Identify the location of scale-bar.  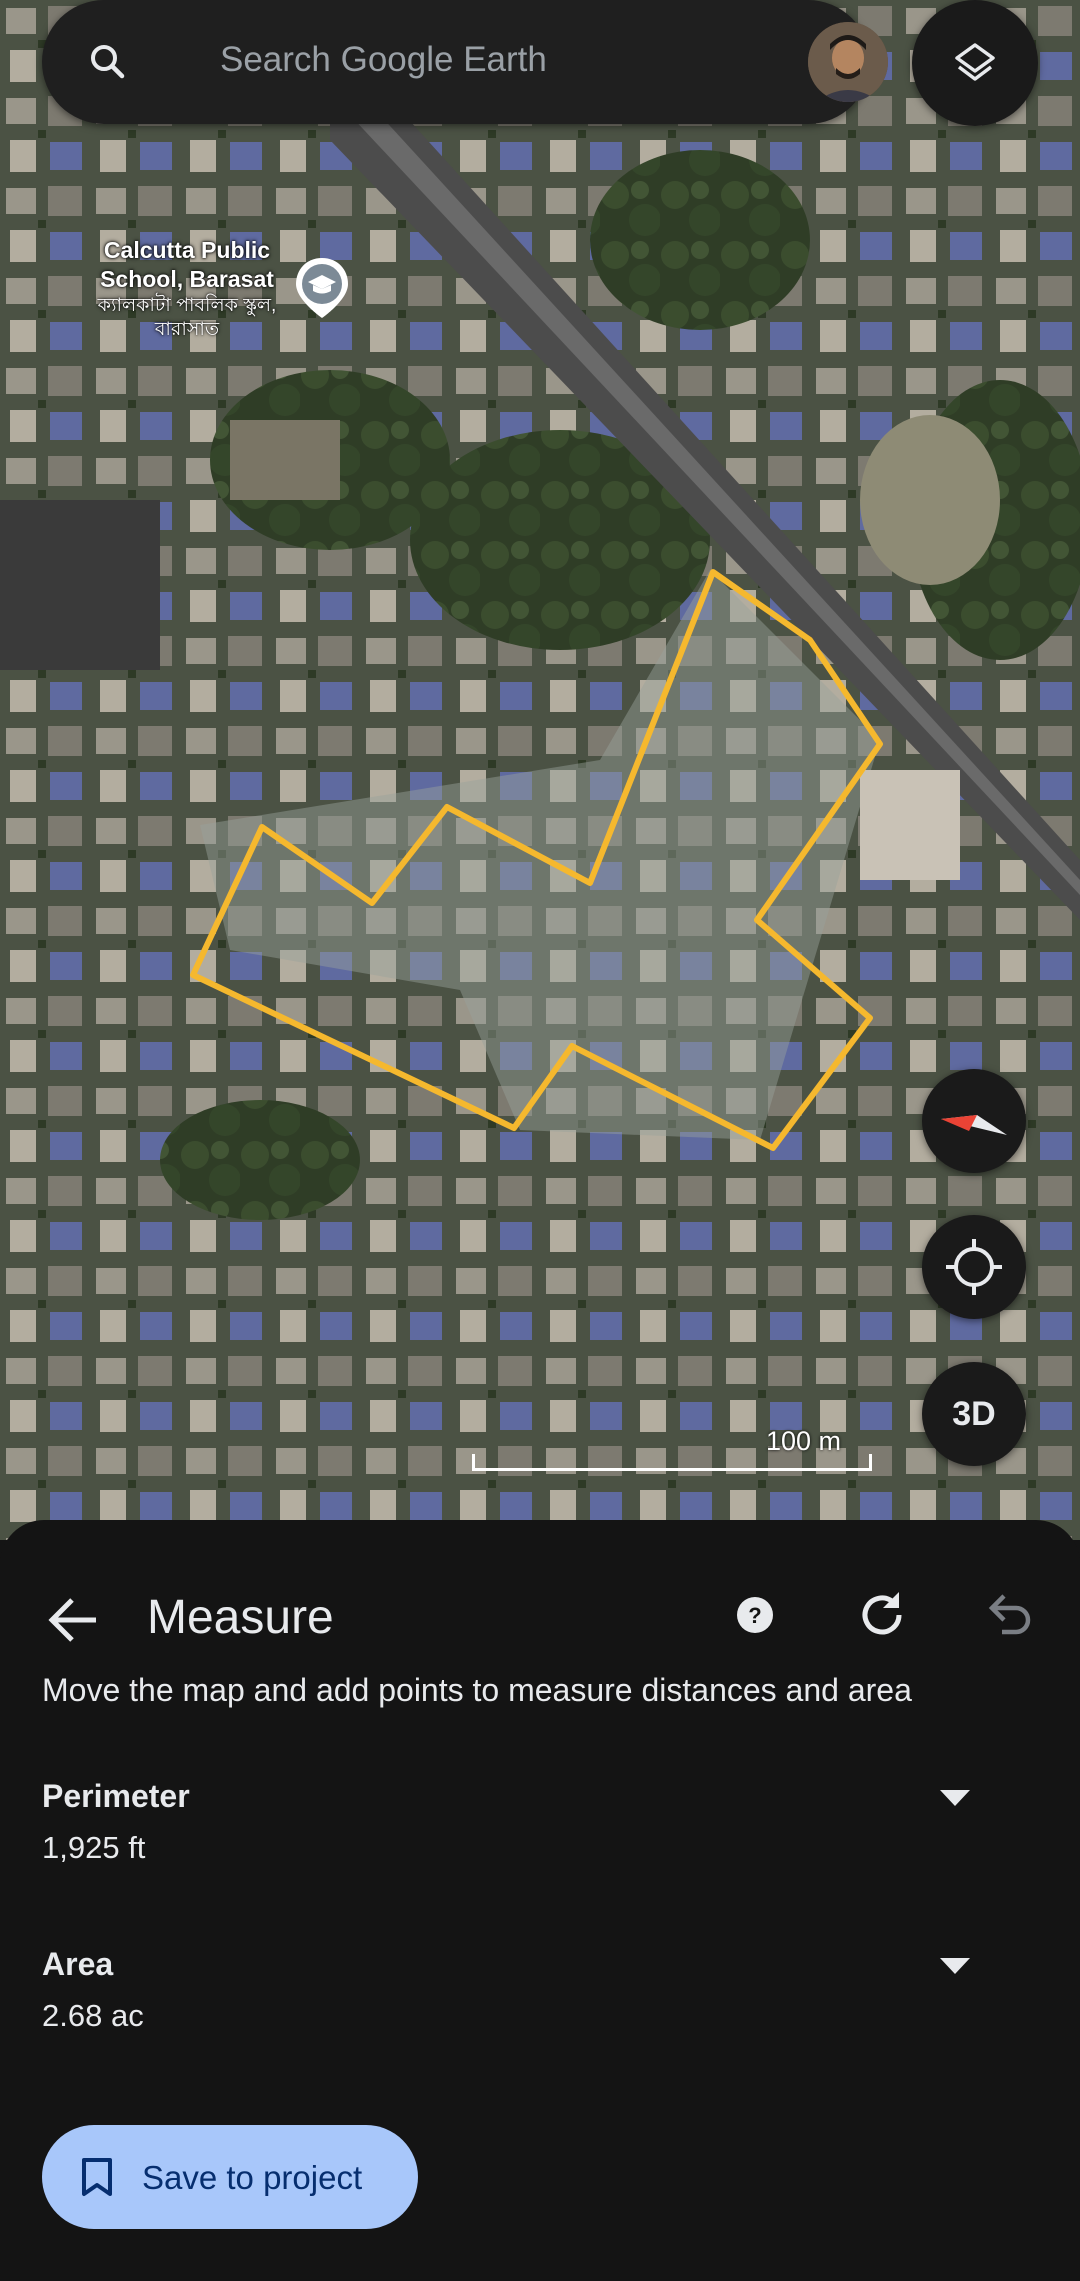
(672, 1462).